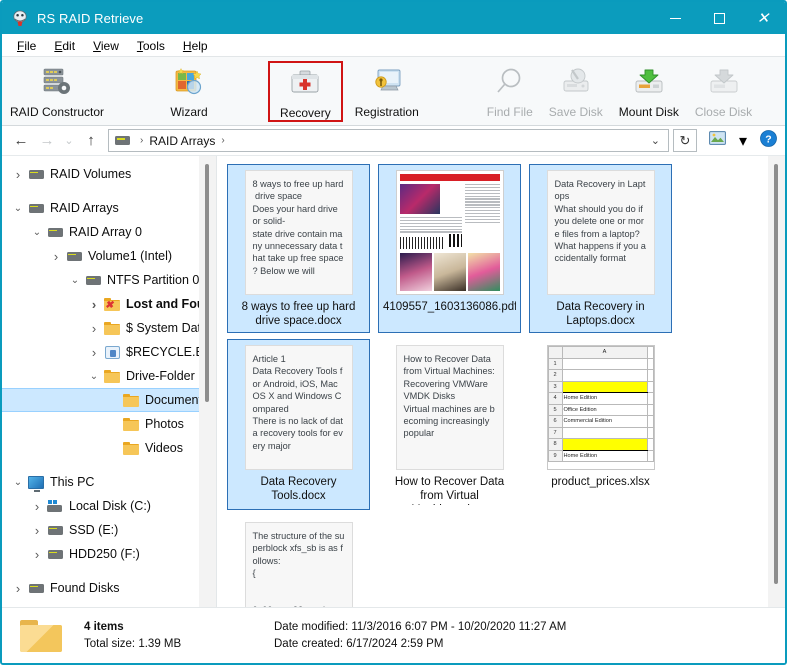 The image size is (787, 665). I want to click on breadcrumb-raid-arrays: RAID Arrays, so click(182, 141).